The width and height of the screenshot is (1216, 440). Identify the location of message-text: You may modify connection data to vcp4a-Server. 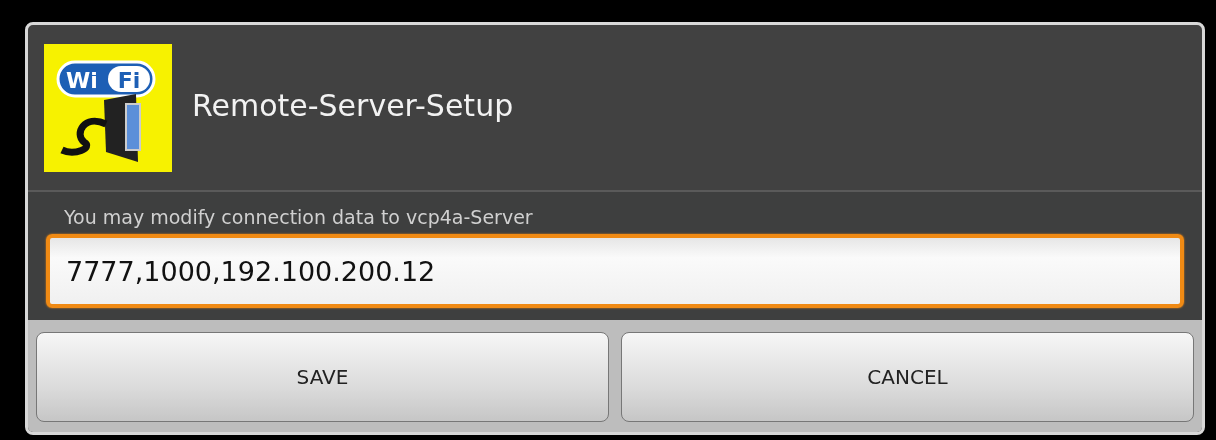
(299, 217).